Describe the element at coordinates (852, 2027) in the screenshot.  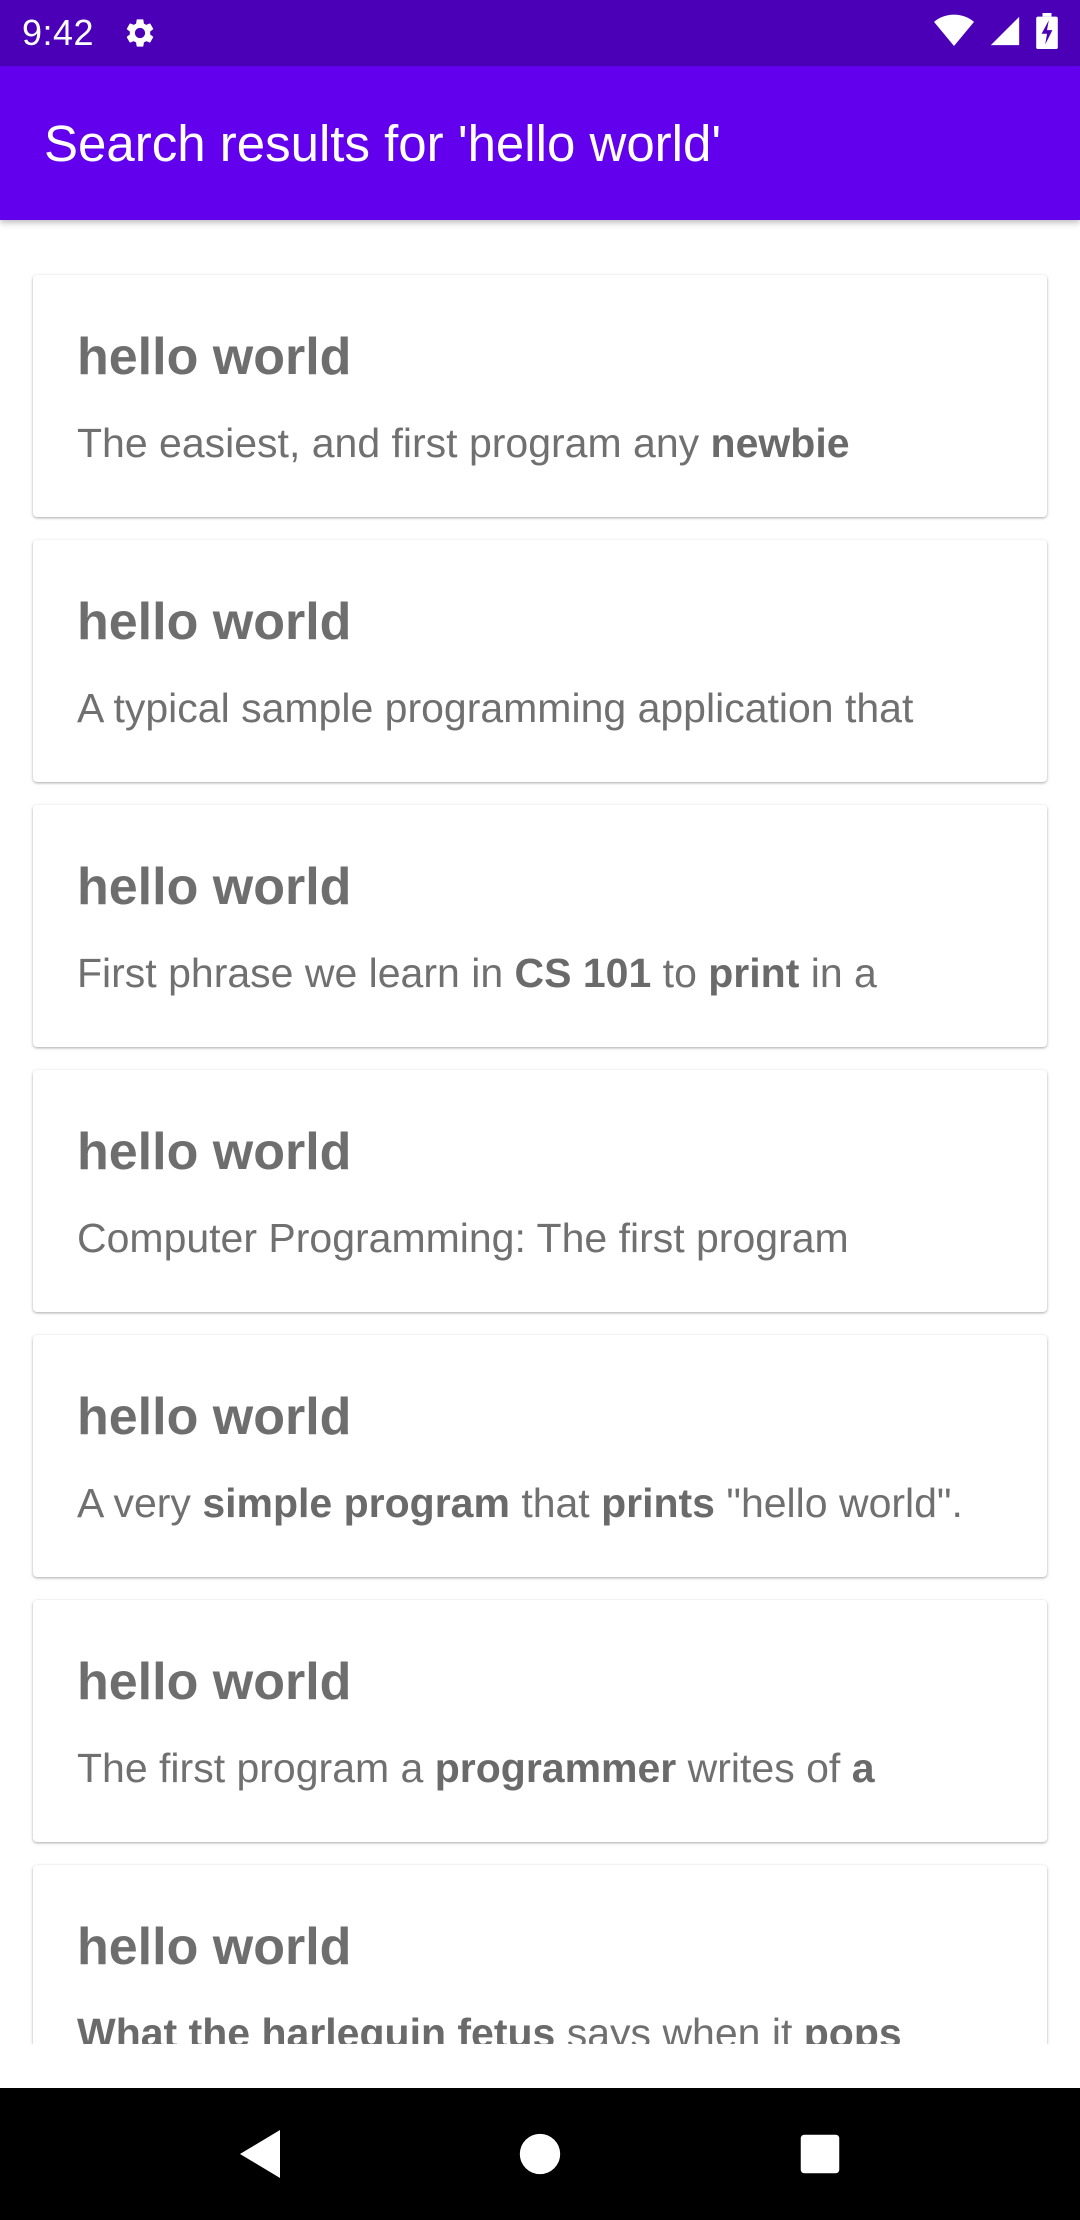
I see `highlighted-text: pops` at that location.